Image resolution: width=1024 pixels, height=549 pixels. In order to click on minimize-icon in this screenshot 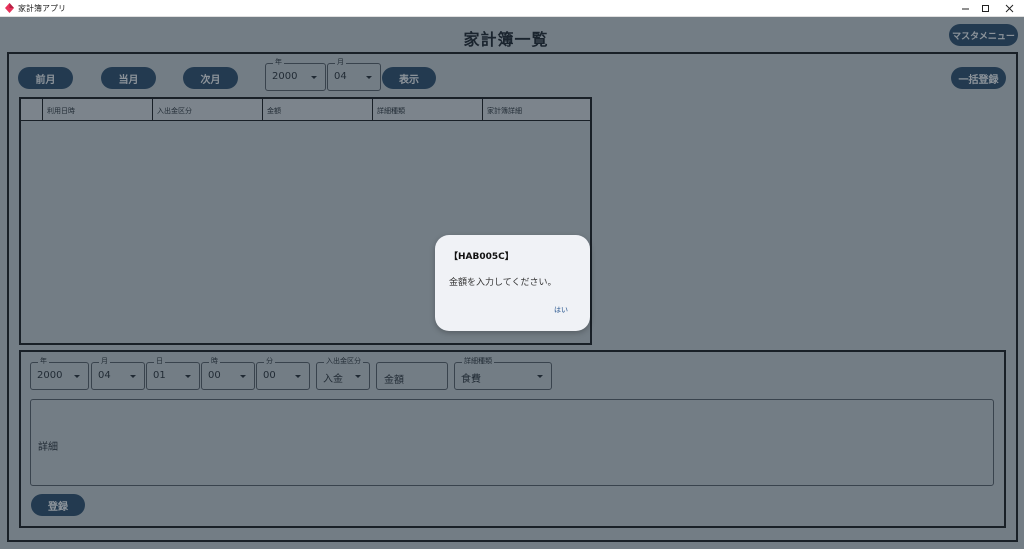, I will do `click(965, 9)`.